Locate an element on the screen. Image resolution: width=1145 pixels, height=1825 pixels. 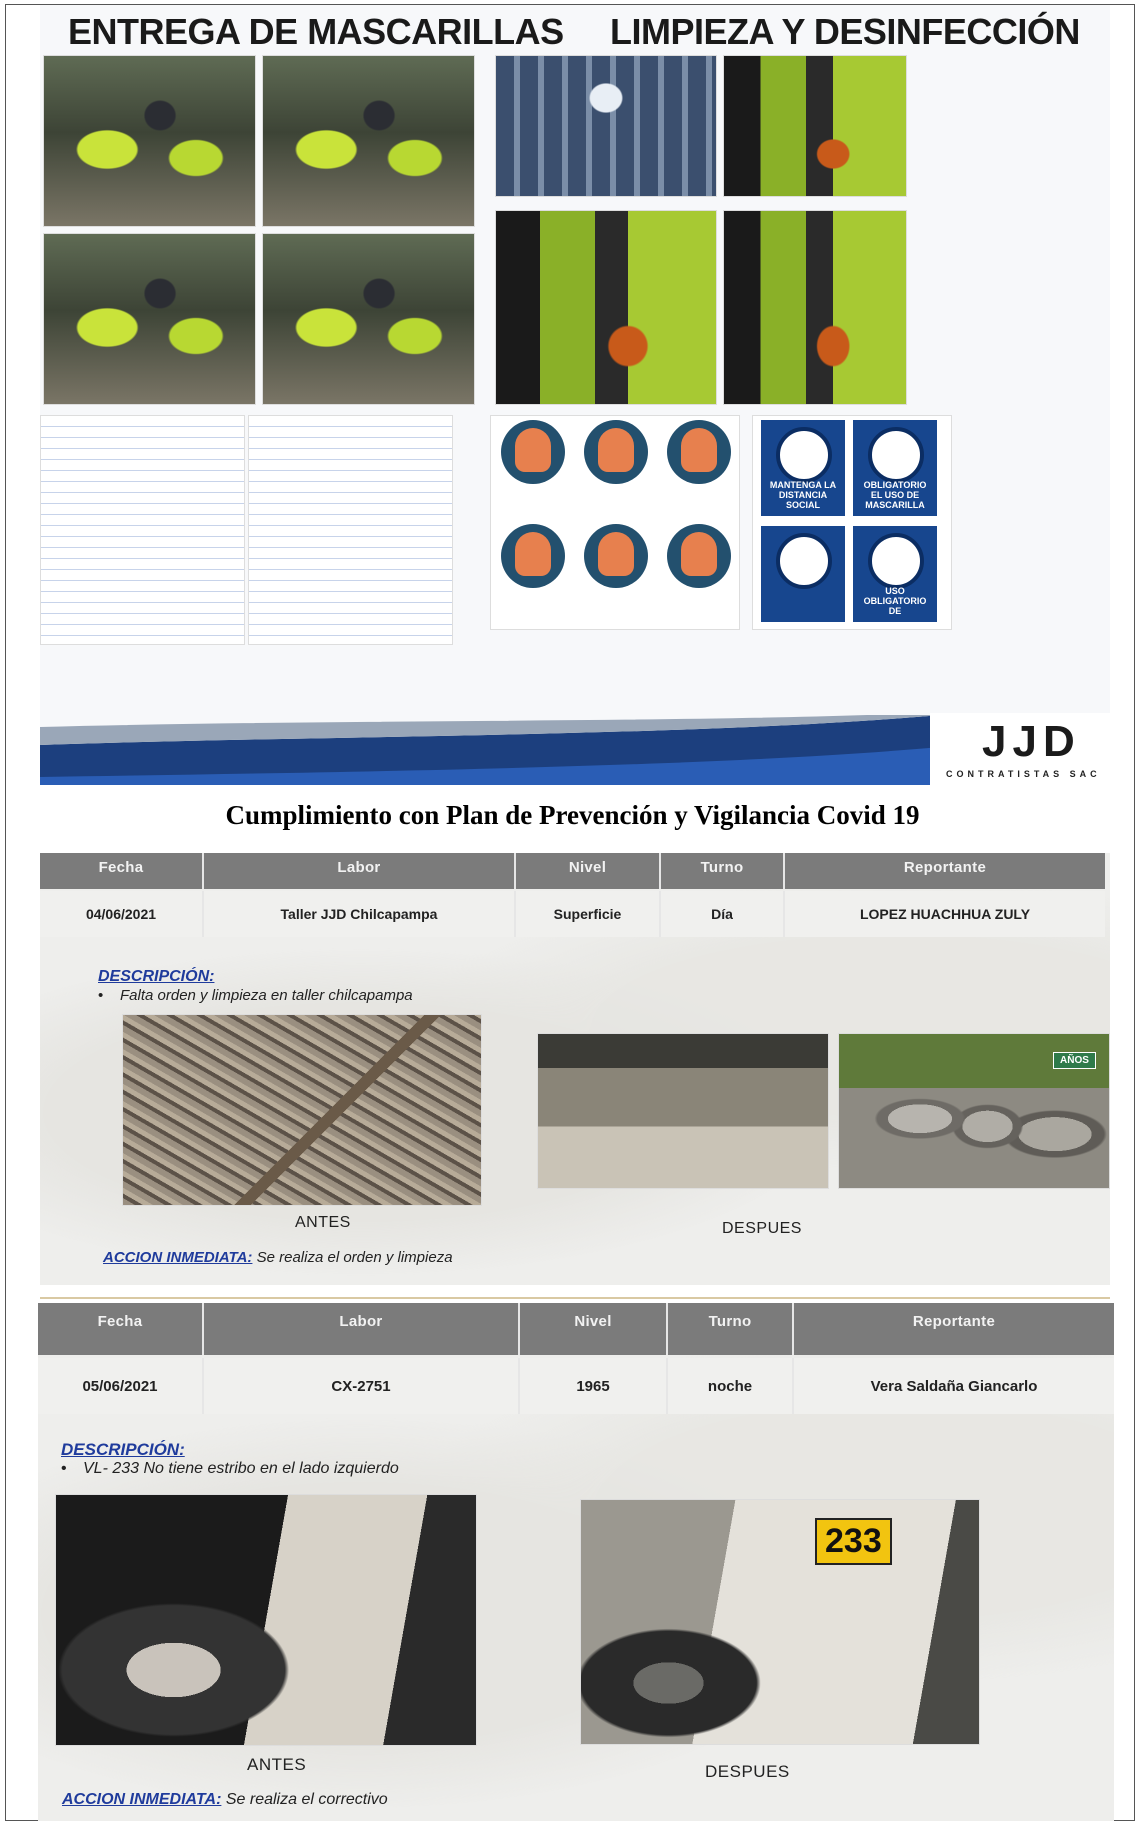
distance-sign: MANTENGA LA DISTANCIA SOCIAL is located at coordinates (803, 468).